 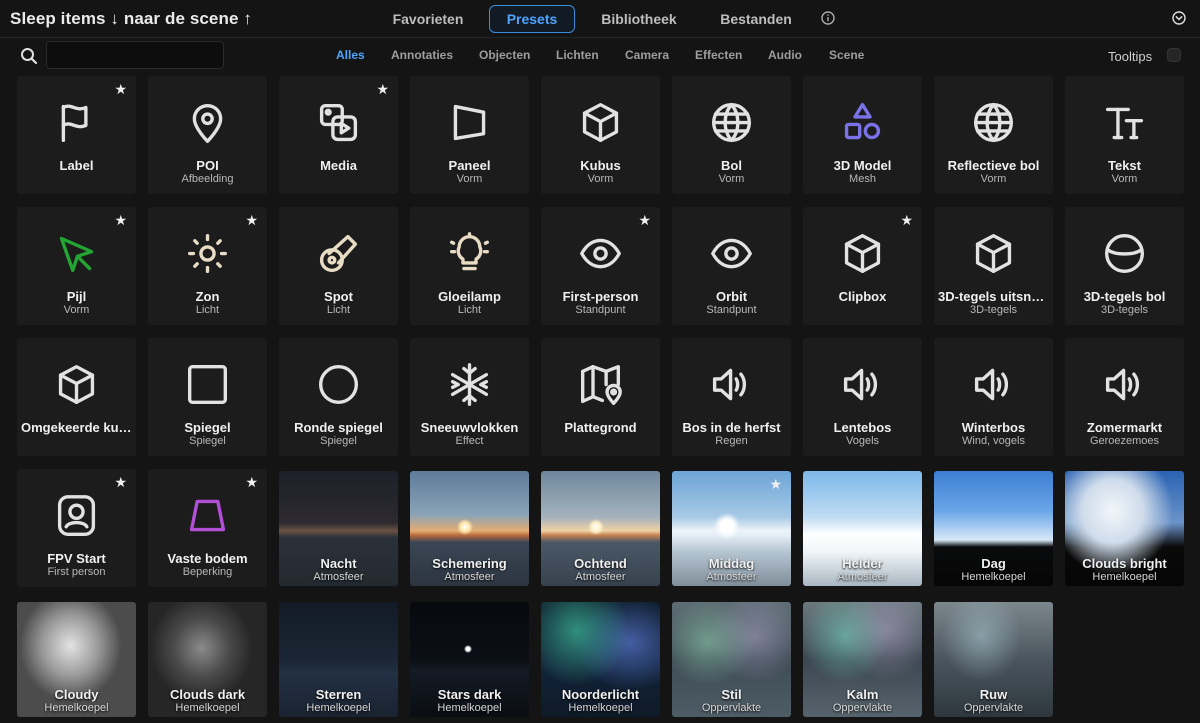 What do you see at coordinates (1124, 397) in the screenshot?
I see `preset-tile-zomermarkt: Zomermarkt Geroezemoes` at bounding box center [1124, 397].